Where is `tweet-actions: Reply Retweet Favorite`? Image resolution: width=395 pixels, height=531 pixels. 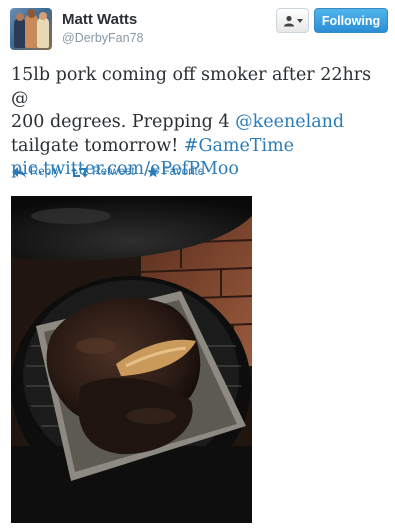
tweet-actions: Reply Retweet Favorite is located at coordinates (114, 172).